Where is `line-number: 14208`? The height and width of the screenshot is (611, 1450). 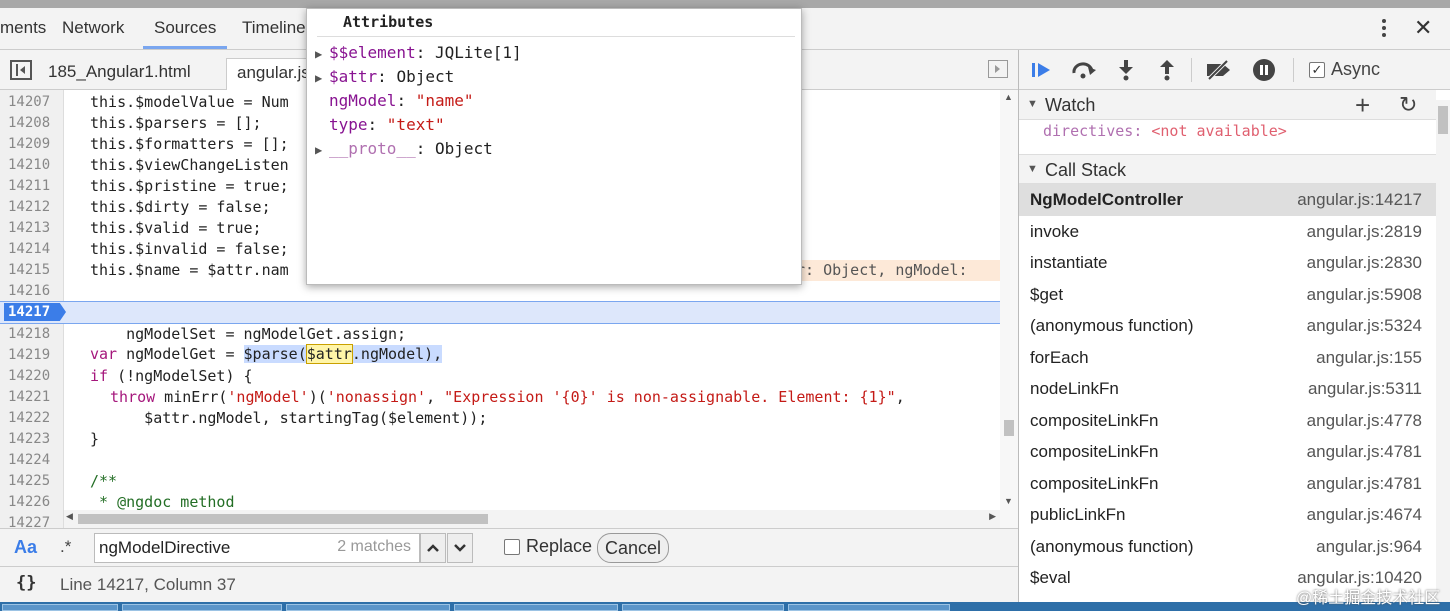 line-number: 14208 is located at coordinates (30, 123).